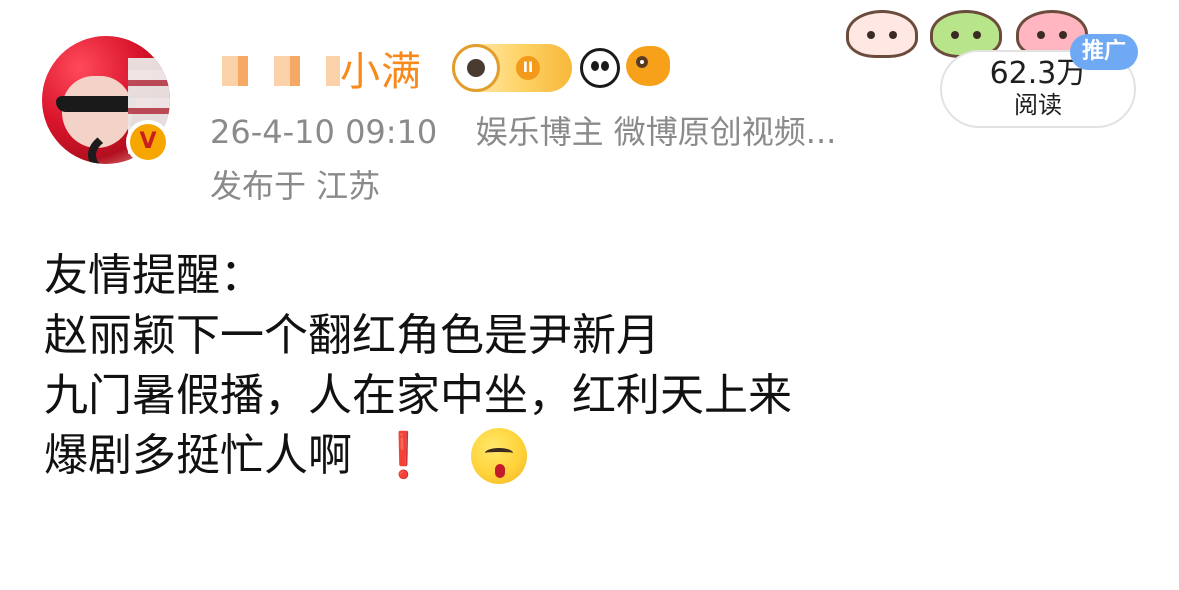 The width and height of the screenshot is (1179, 590). I want to click on verified-badge-icon: V, so click(148, 142).